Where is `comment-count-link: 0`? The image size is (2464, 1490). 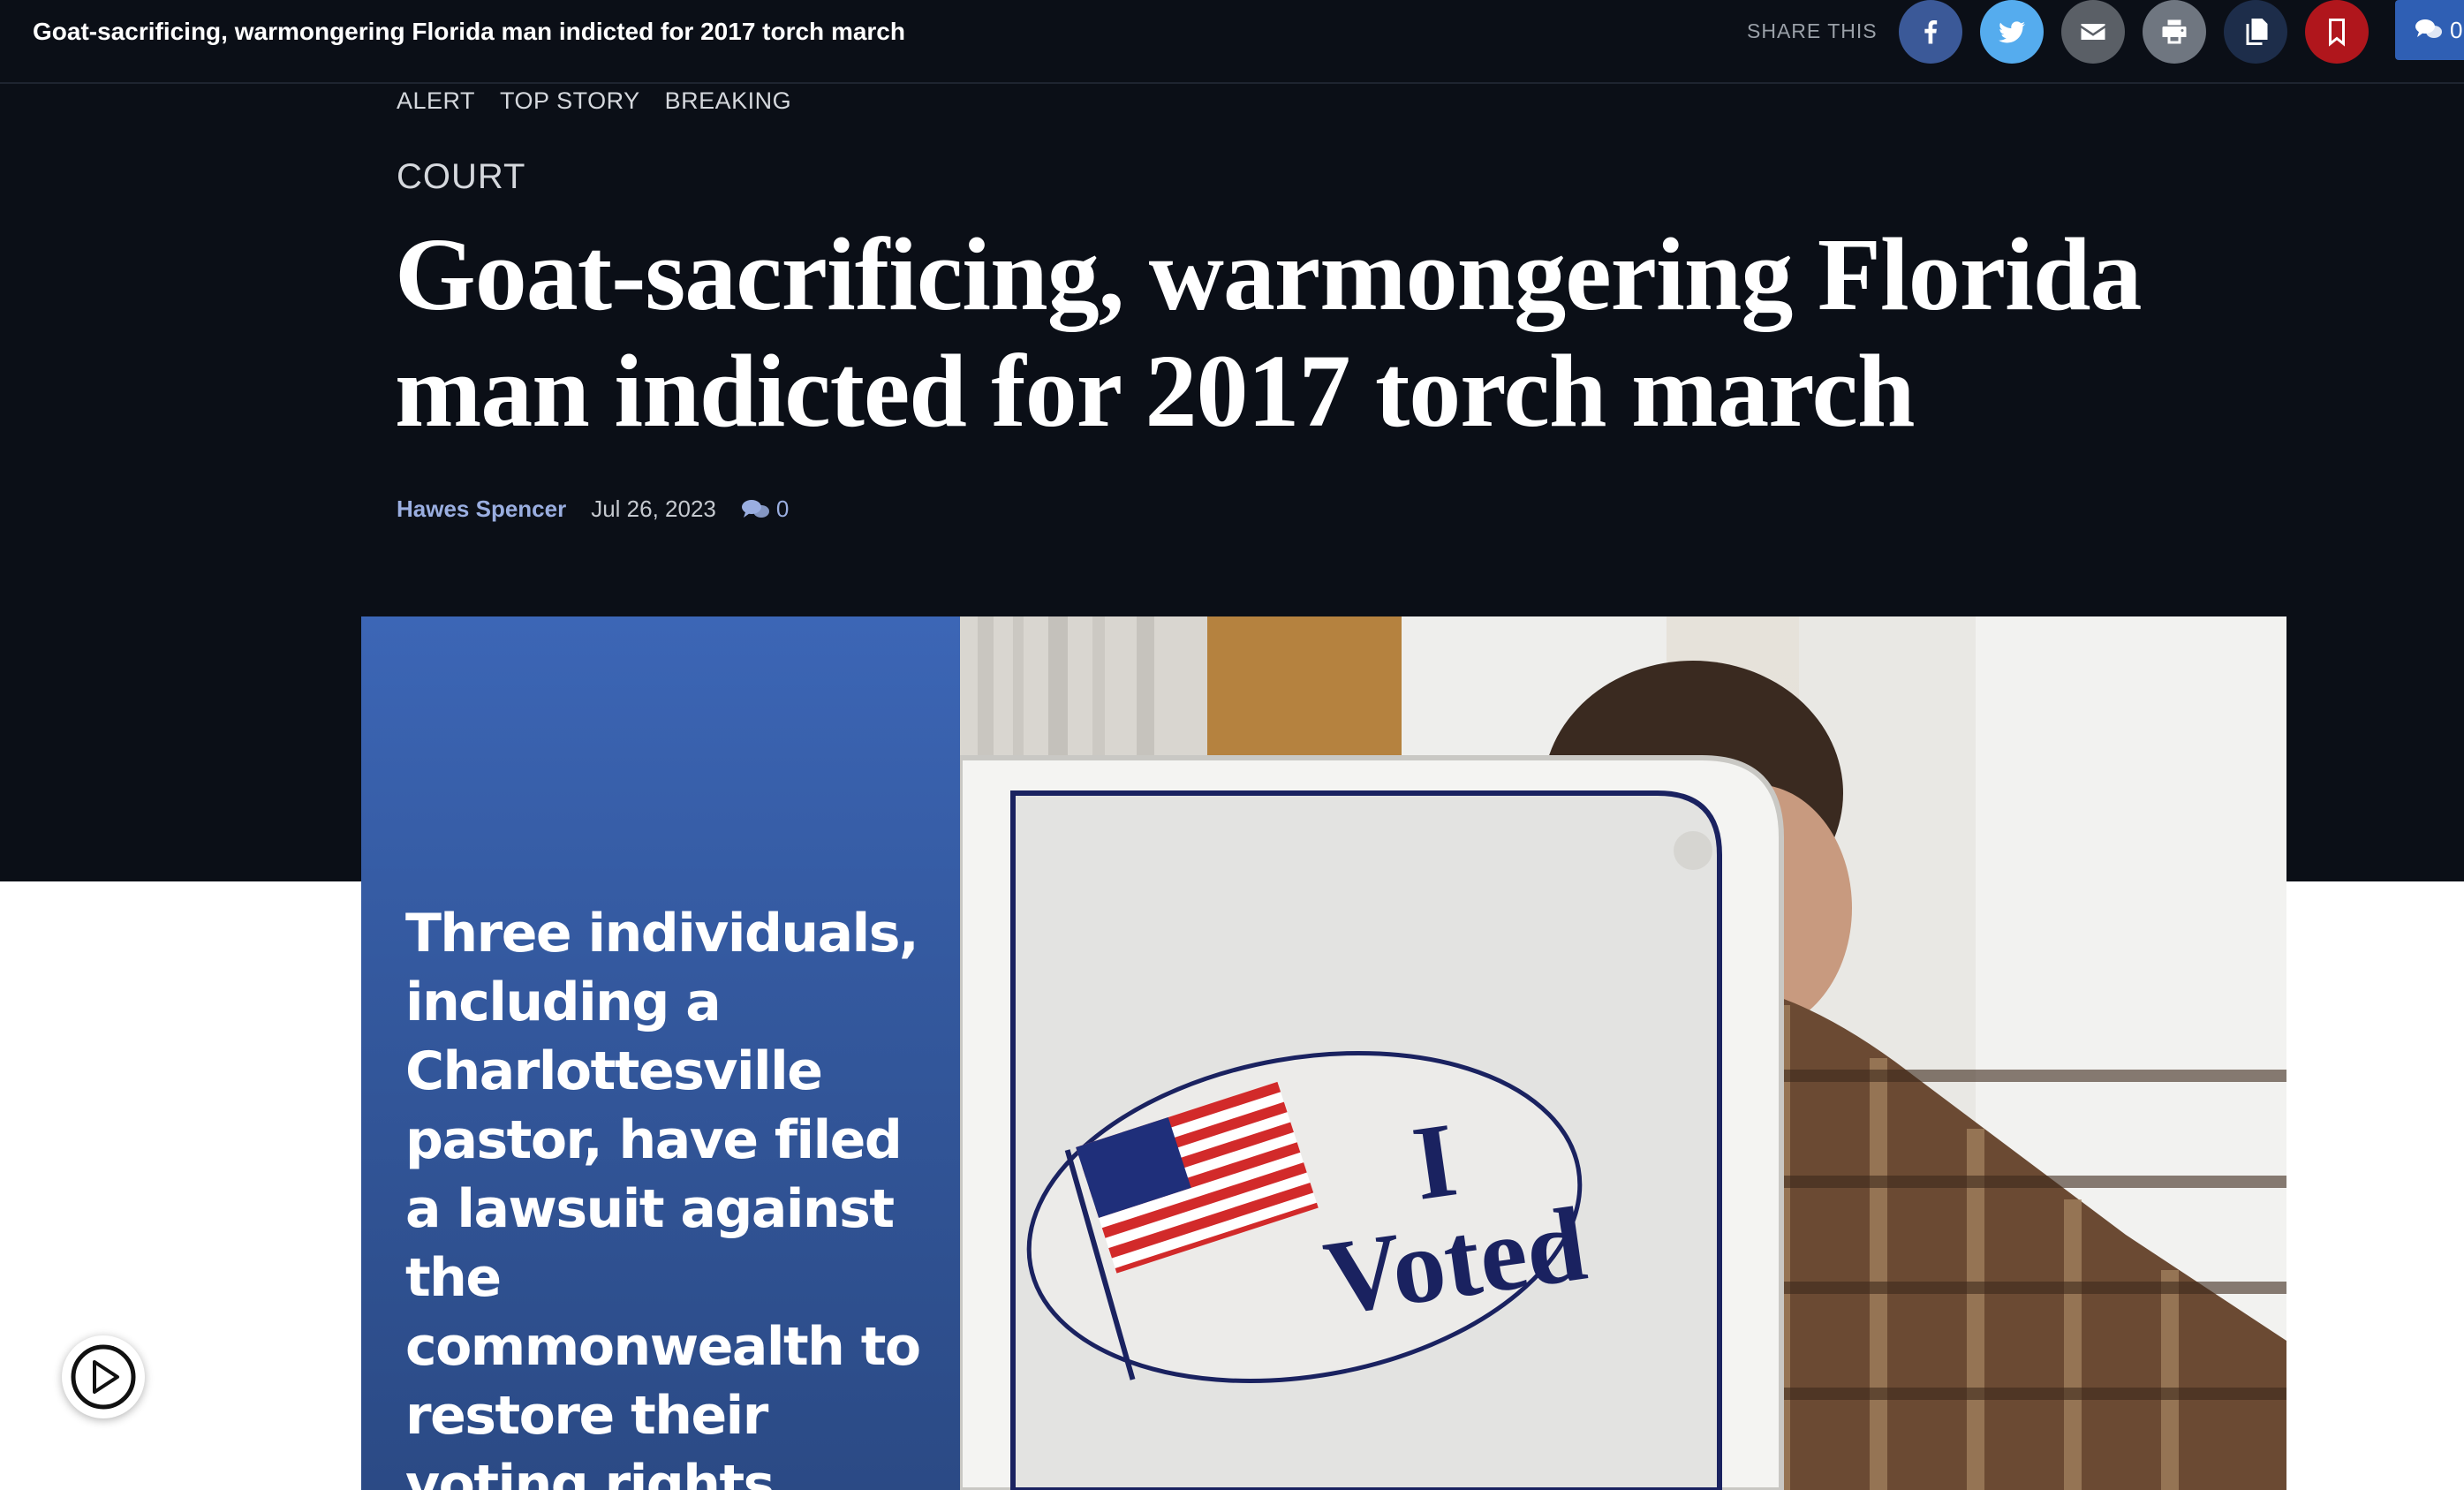
comment-count-link: 0 is located at coordinates (765, 509).